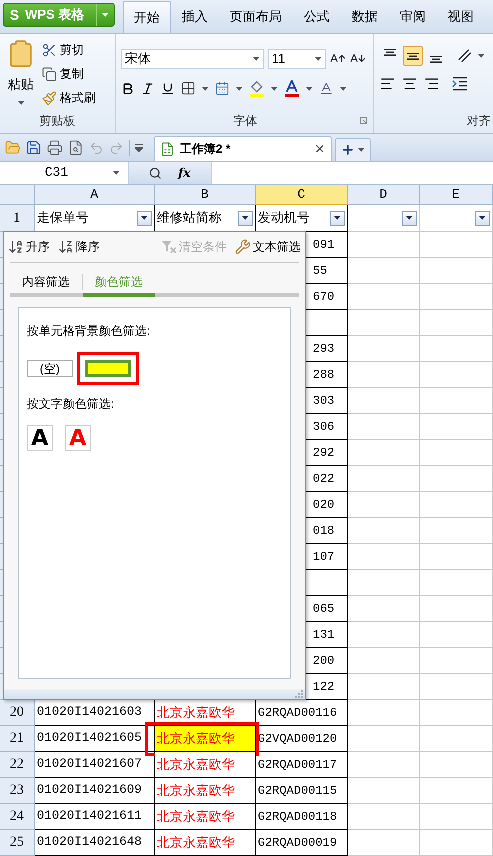  What do you see at coordinates (364, 121) in the screenshot?
I see `dialog-launcher-icon` at bounding box center [364, 121].